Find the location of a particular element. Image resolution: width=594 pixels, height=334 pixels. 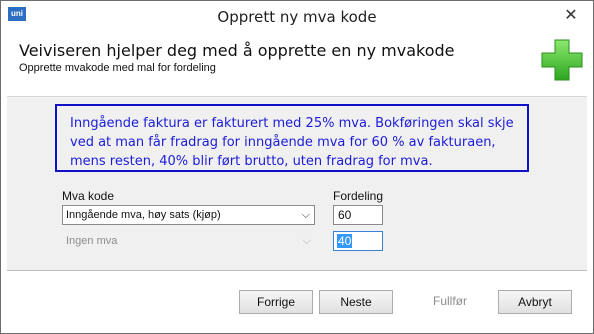

title-bar: uni Opprett ny mva kode ✕ is located at coordinates (297, 16).